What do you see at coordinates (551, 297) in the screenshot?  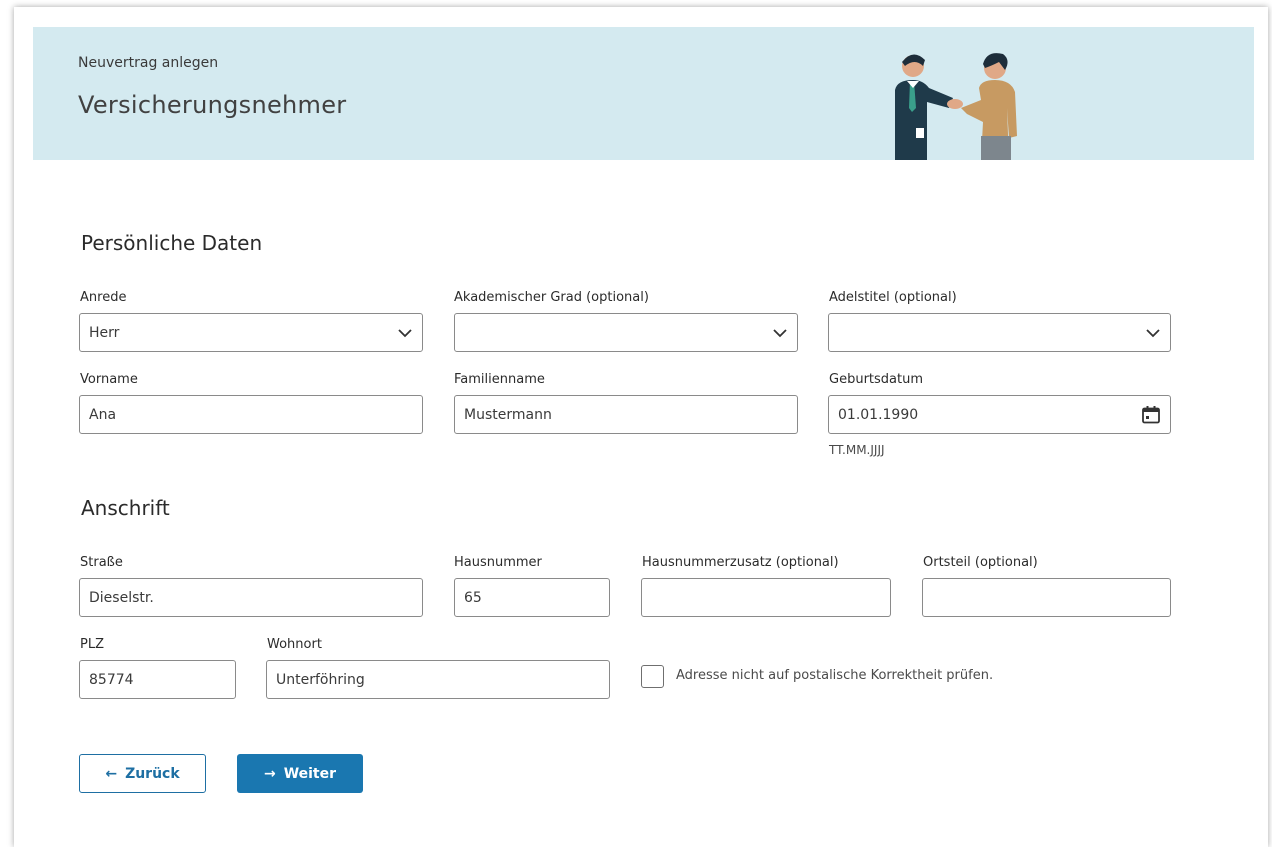 I see `akad-grad-label: Akademischer Grad (optional)` at bounding box center [551, 297].